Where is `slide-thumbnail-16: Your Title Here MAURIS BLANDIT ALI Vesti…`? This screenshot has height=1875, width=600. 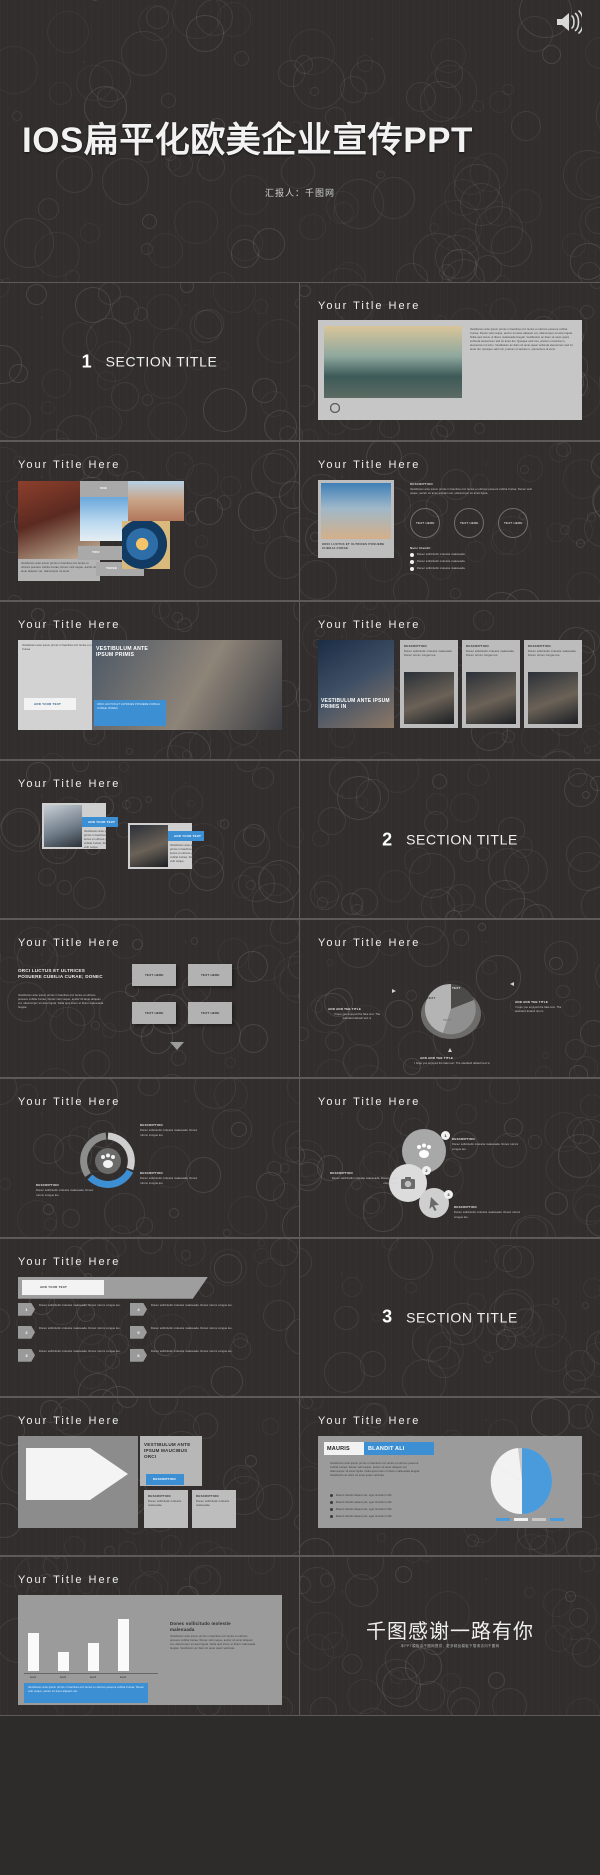
slide-thumbnail-16: Your Title Here MAURIS BLANDIT ALI Vesti… is located at coordinates (450, 1477).